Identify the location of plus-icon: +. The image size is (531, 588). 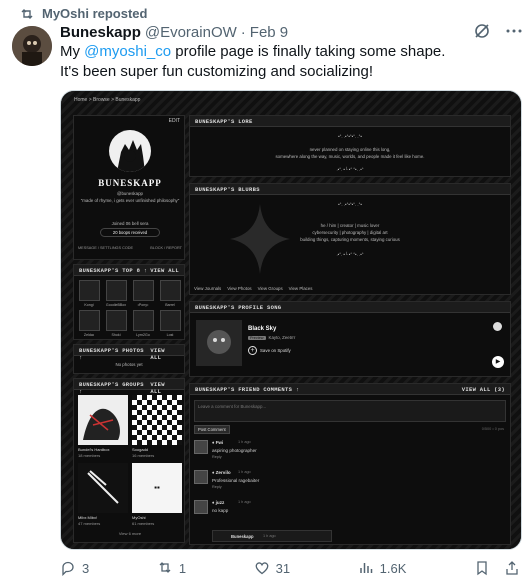
(252, 350).